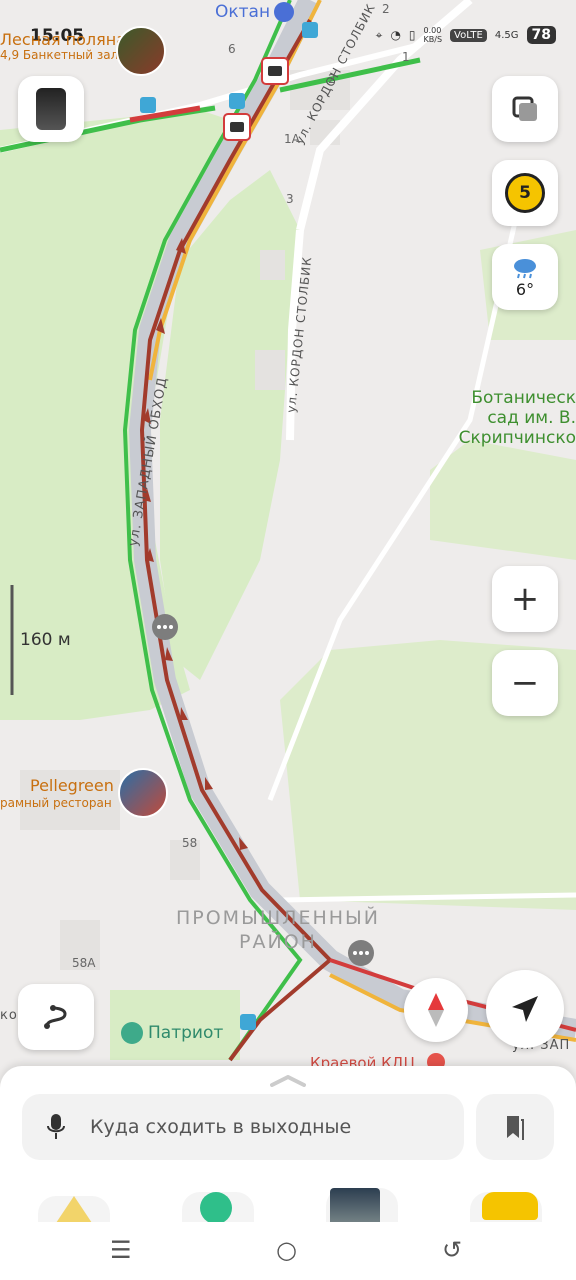 This screenshot has height=1280, width=576. I want to click on sheet-handle, so click(288, 1079).